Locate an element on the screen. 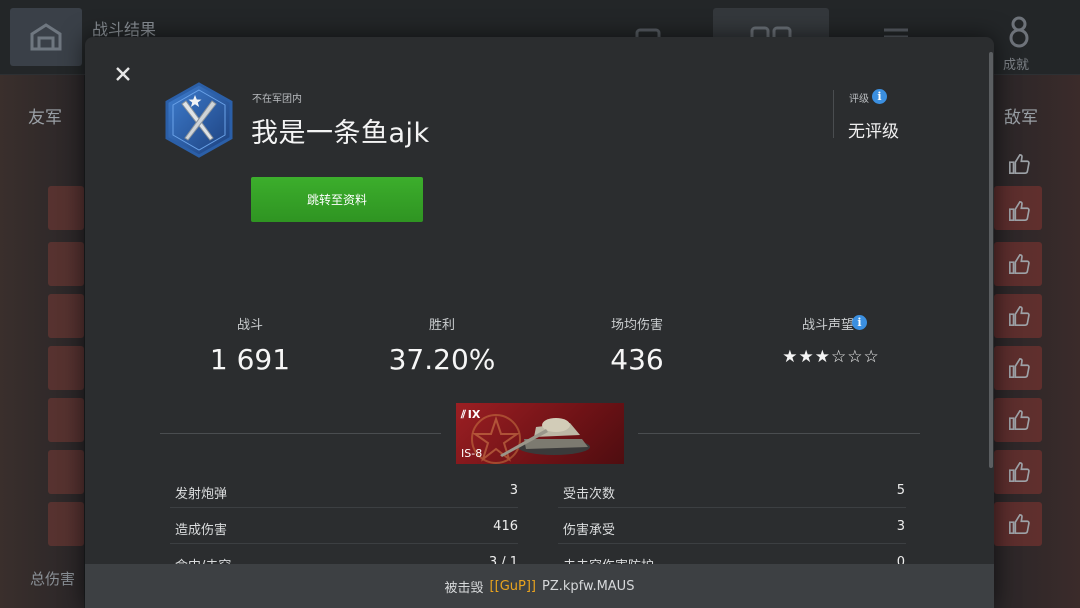 The width and height of the screenshot is (1080, 608). total-damage-label: 总伤害 is located at coordinates (53, 579).